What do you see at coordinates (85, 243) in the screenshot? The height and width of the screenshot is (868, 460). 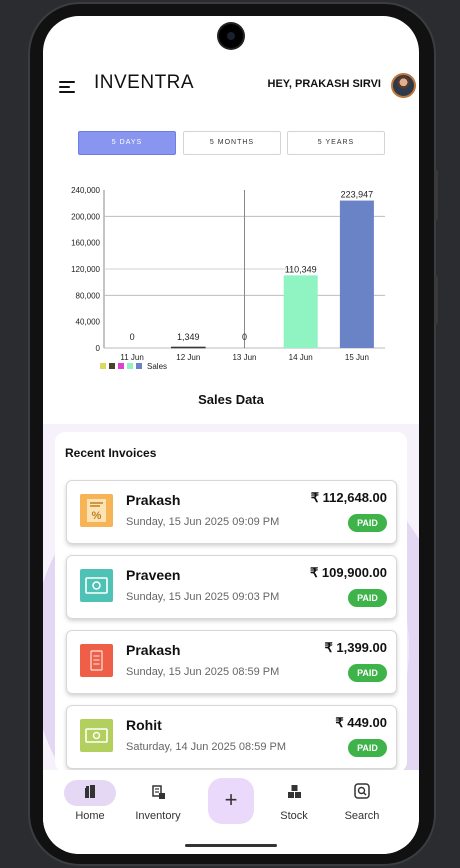 I see `y-tick-label: 160,000` at bounding box center [85, 243].